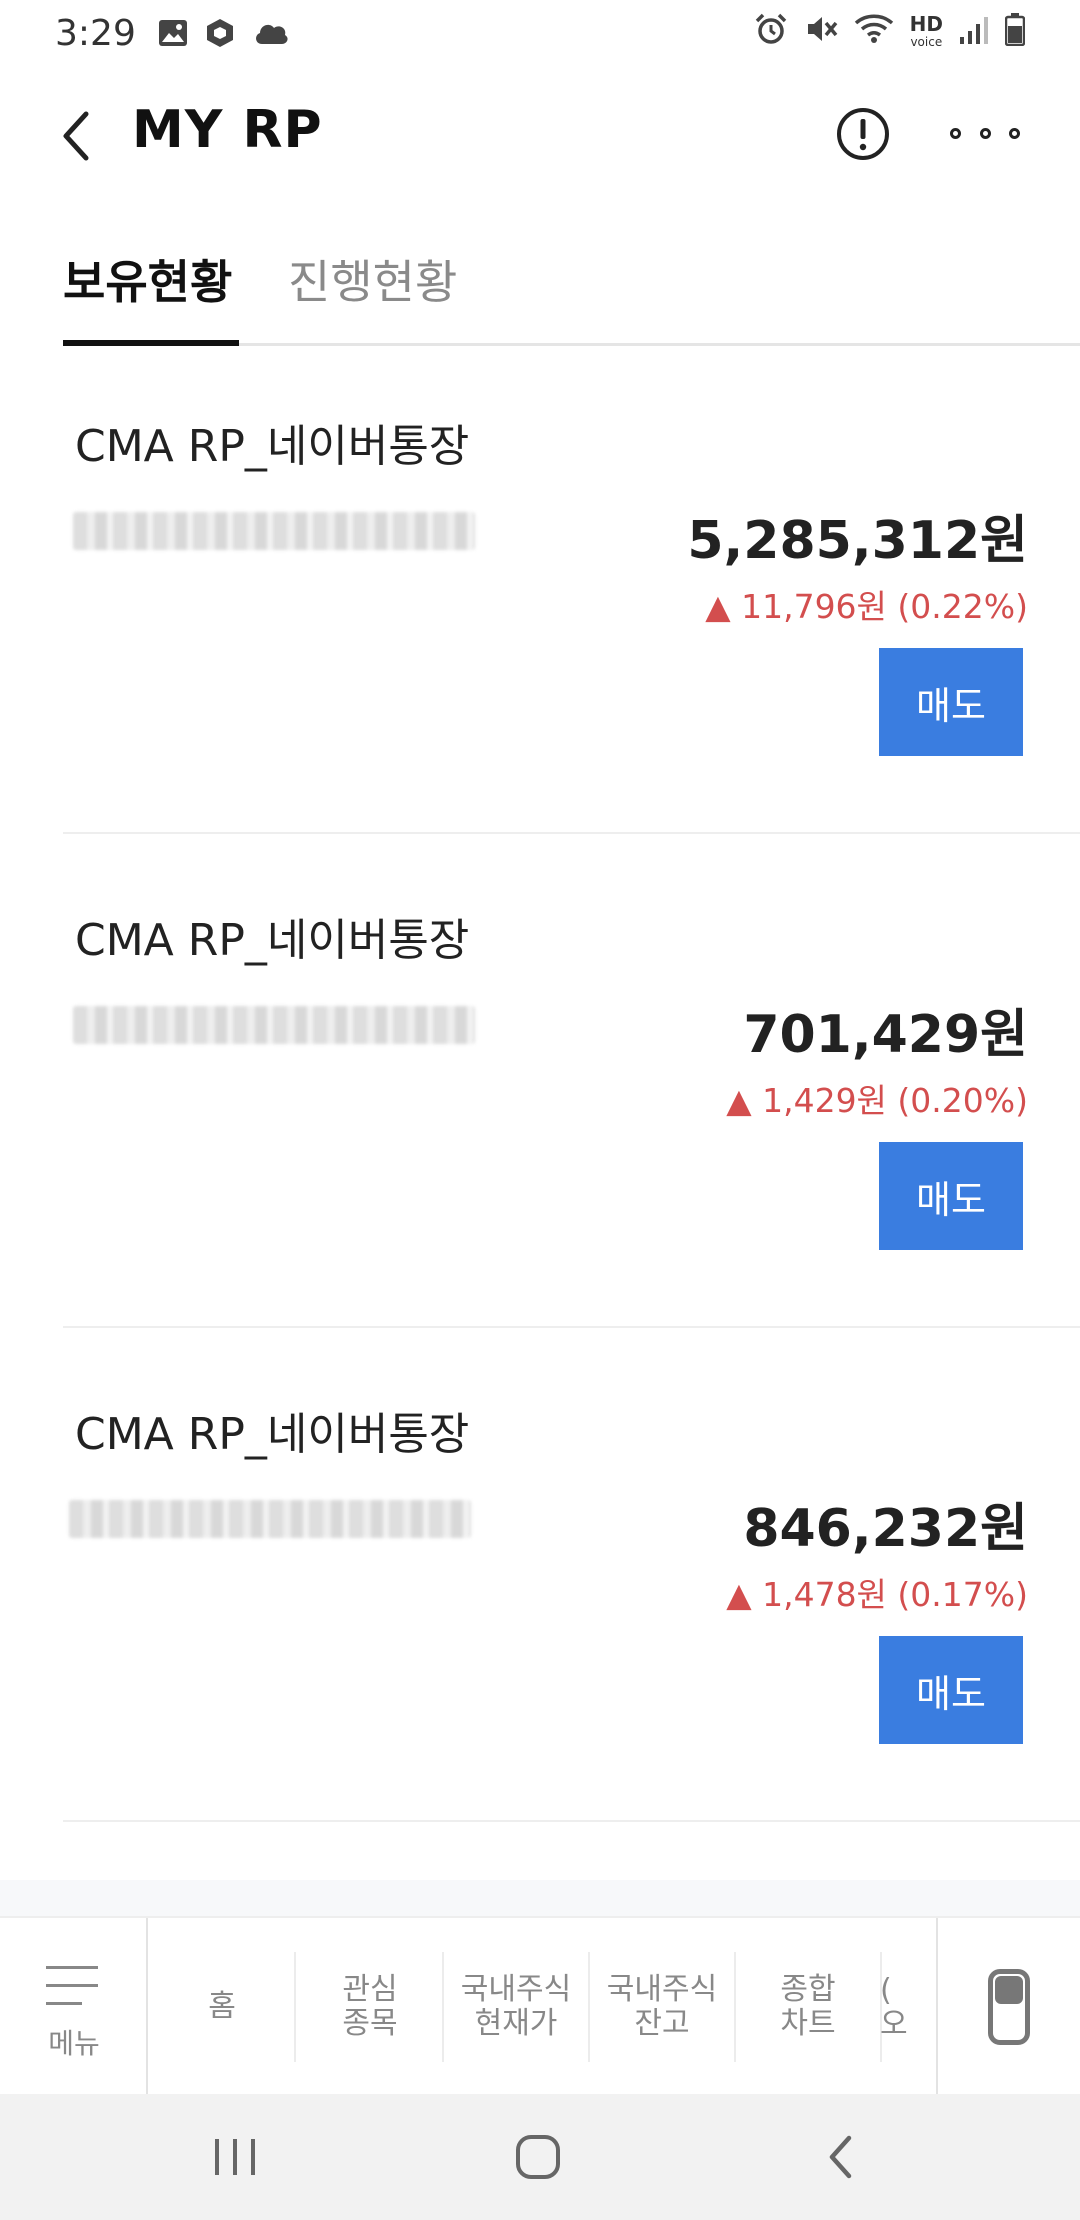 The width and height of the screenshot is (1080, 2220). Describe the element at coordinates (877, 1594) in the screenshot. I see `holding-change: ▲ 1,478원 (0.17%)` at that location.